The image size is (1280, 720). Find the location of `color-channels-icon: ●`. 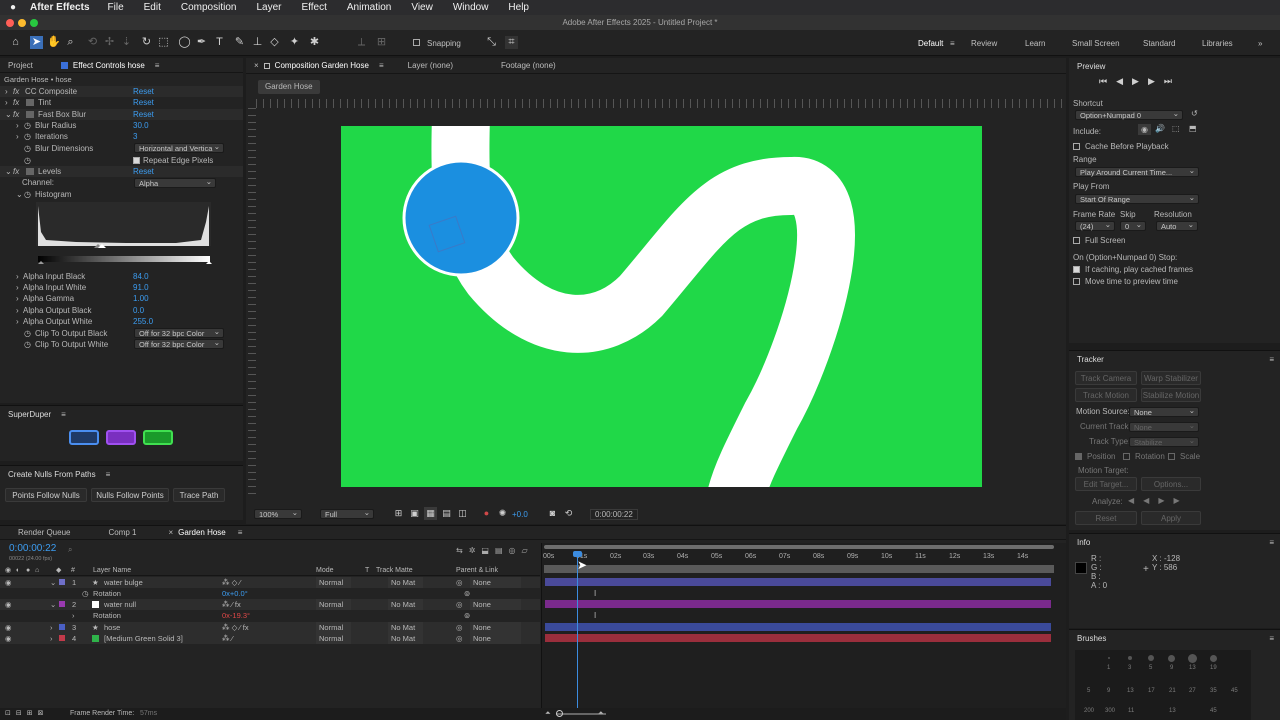

color-channels-icon: ● is located at coordinates (486, 513).